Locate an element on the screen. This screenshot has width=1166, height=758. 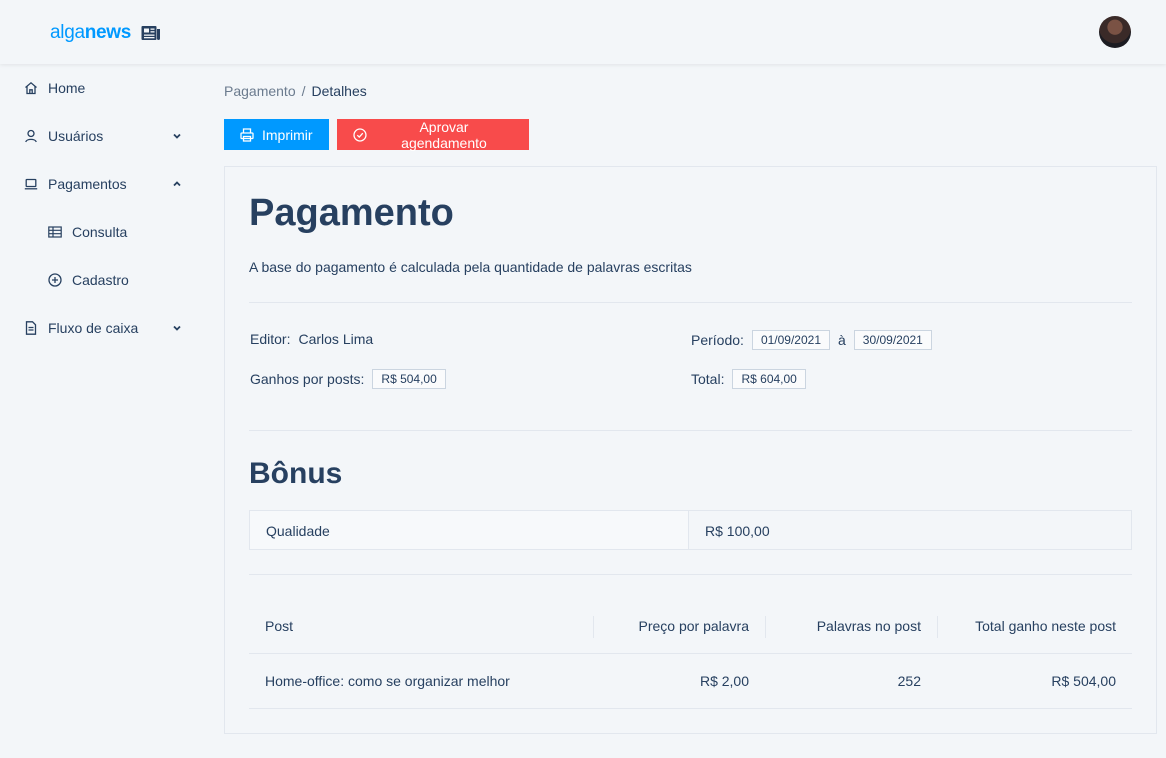
earnings-field: Ganhos por posts: R$ 504,00 is located at coordinates (348, 379).